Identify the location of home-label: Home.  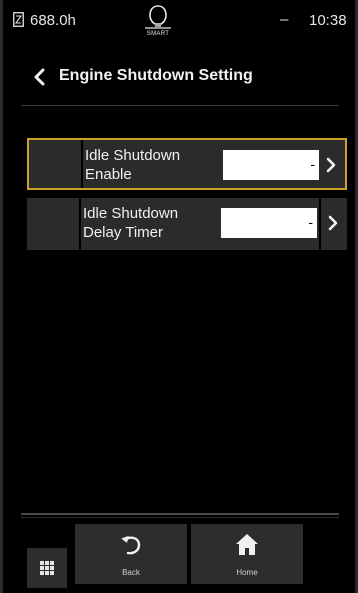
(247, 572).